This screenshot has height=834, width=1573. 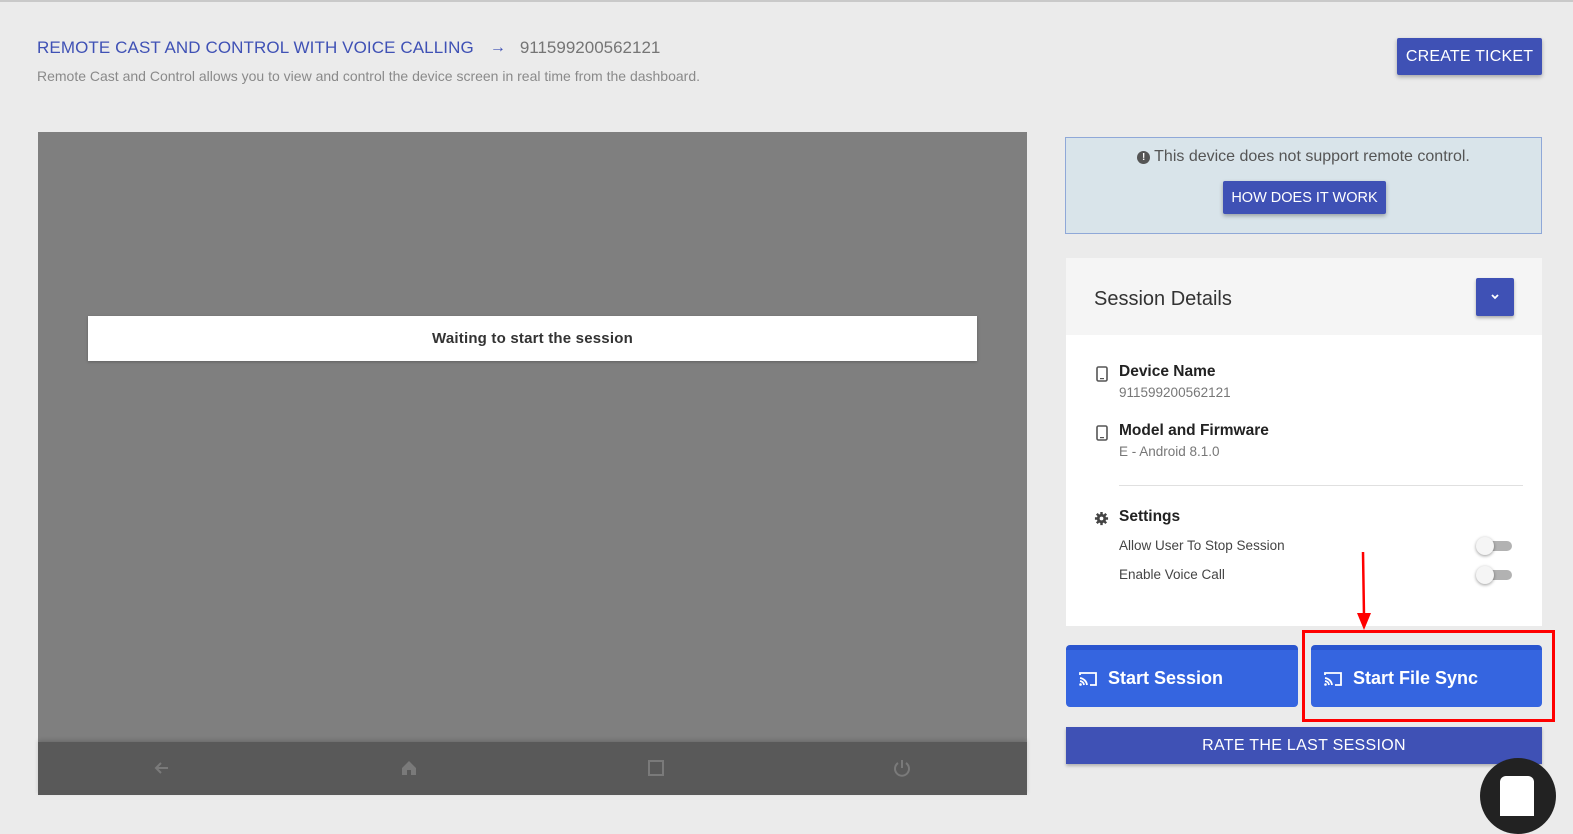 I want to click on chevron-down-icon, so click(x=1495, y=297).